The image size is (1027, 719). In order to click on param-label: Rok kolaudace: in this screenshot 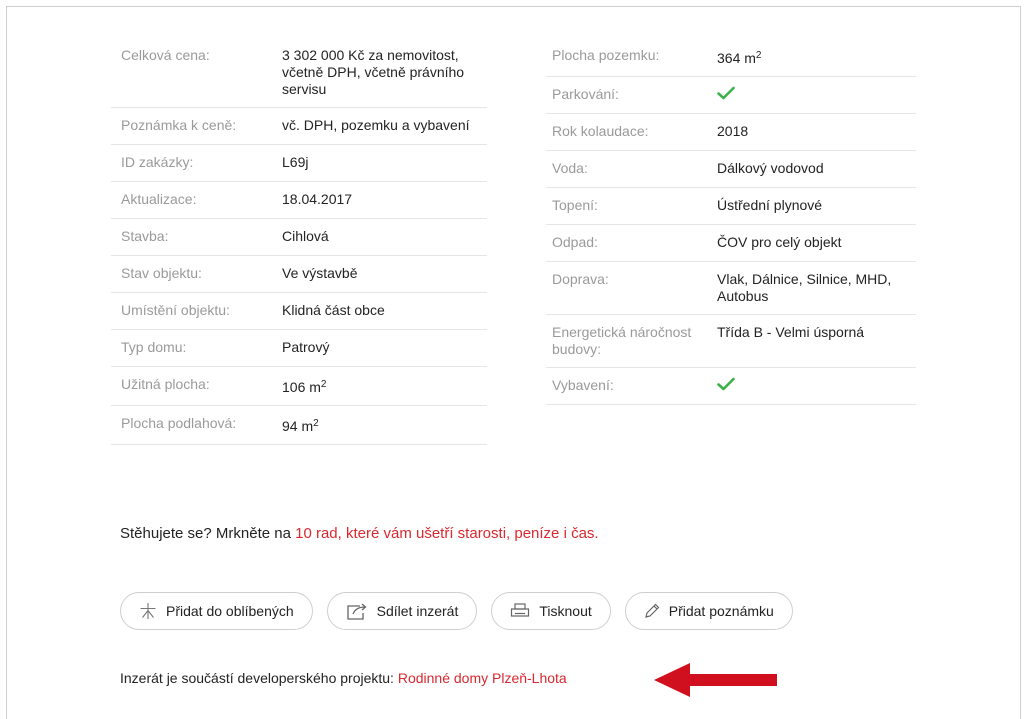, I will do `click(600, 131)`.